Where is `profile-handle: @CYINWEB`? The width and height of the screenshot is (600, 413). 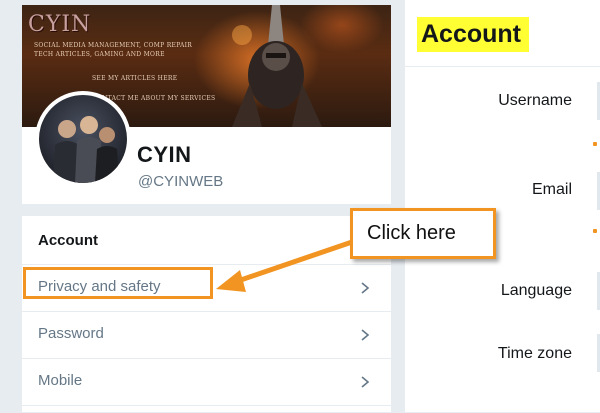 profile-handle: @CYINWEB is located at coordinates (180, 181).